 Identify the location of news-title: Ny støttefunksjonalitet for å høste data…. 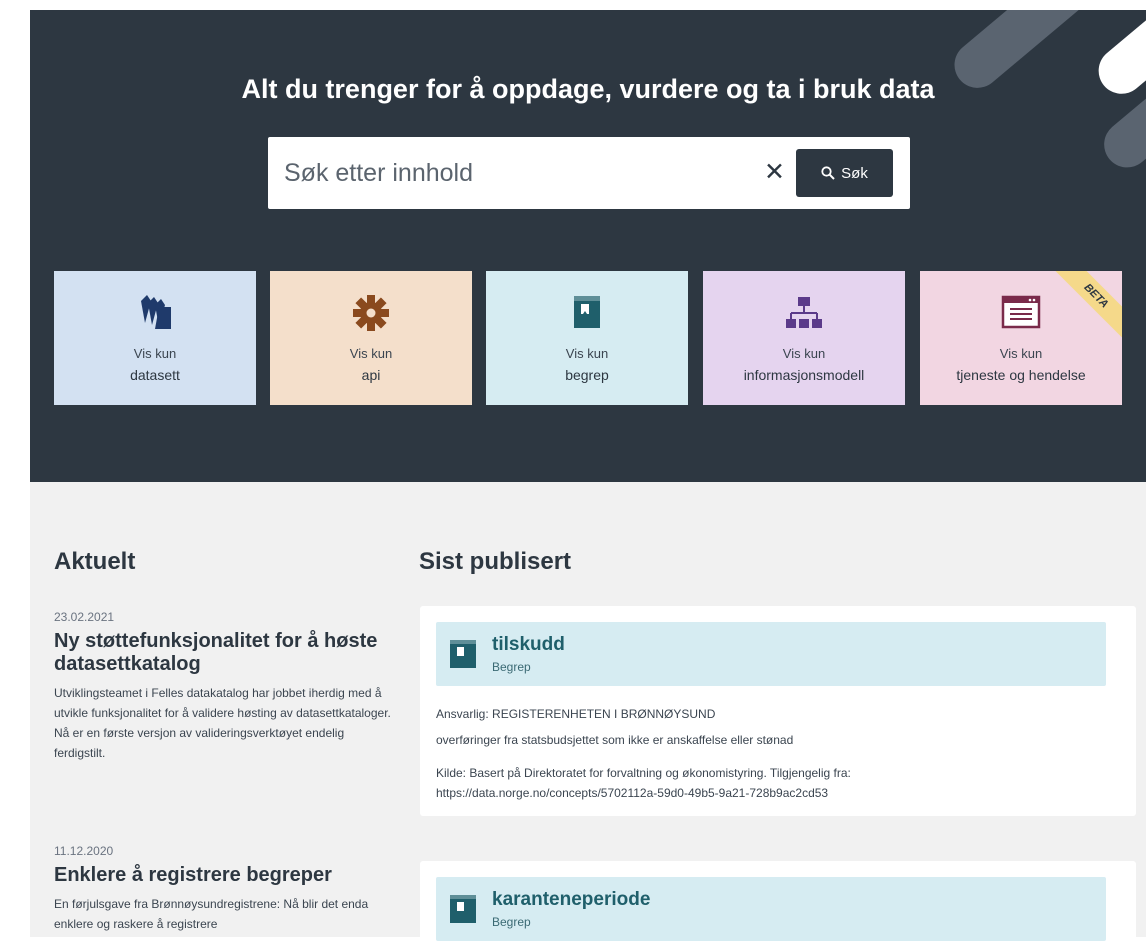
(224, 653).